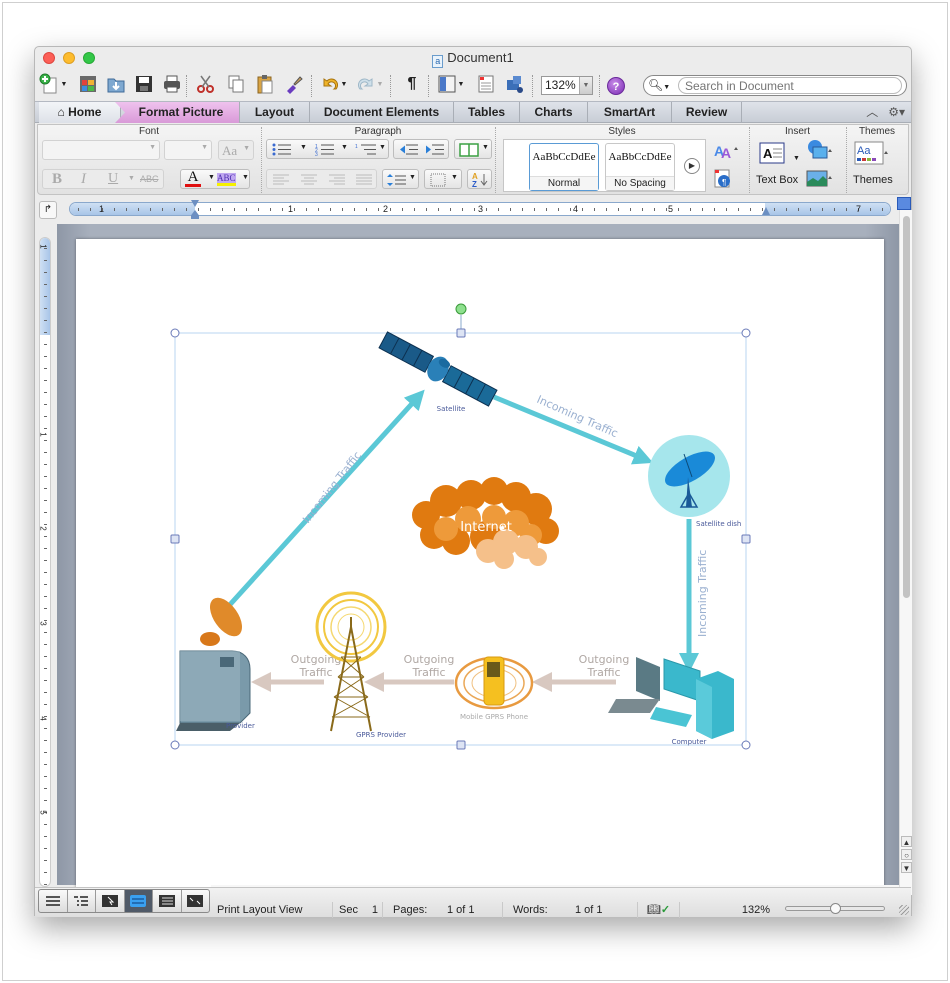  I want to click on borders-button: ▼, so click(443, 179).